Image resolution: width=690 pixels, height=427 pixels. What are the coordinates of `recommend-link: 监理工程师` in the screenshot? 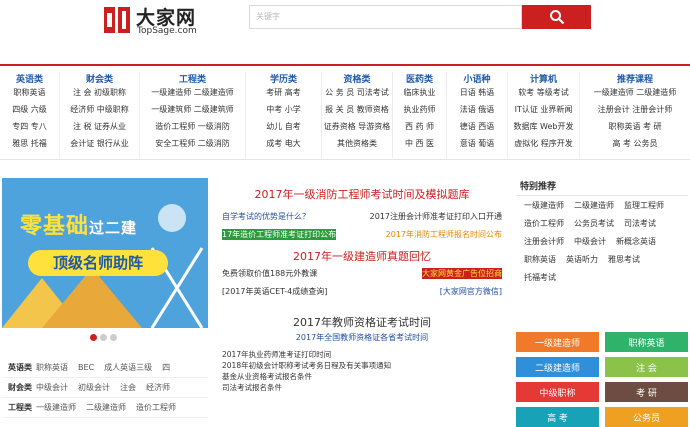 It's located at (644, 209).